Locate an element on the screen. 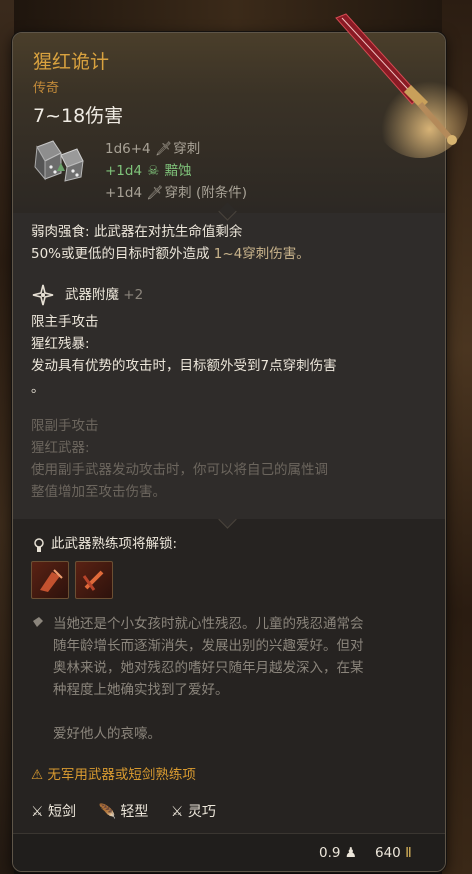 Image resolution: width=472 pixels, height=874 pixels. damage-line-2: +1d4 ☠ 黯蚀 is located at coordinates (148, 169).